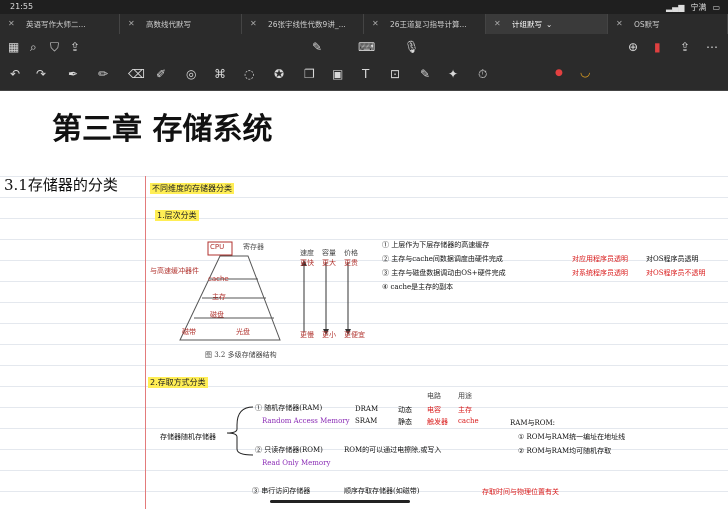 The height and width of the screenshot is (509, 728). What do you see at coordinates (668, 24) in the screenshot?
I see `tab-os-review: ✕ OS默写` at bounding box center [668, 24].